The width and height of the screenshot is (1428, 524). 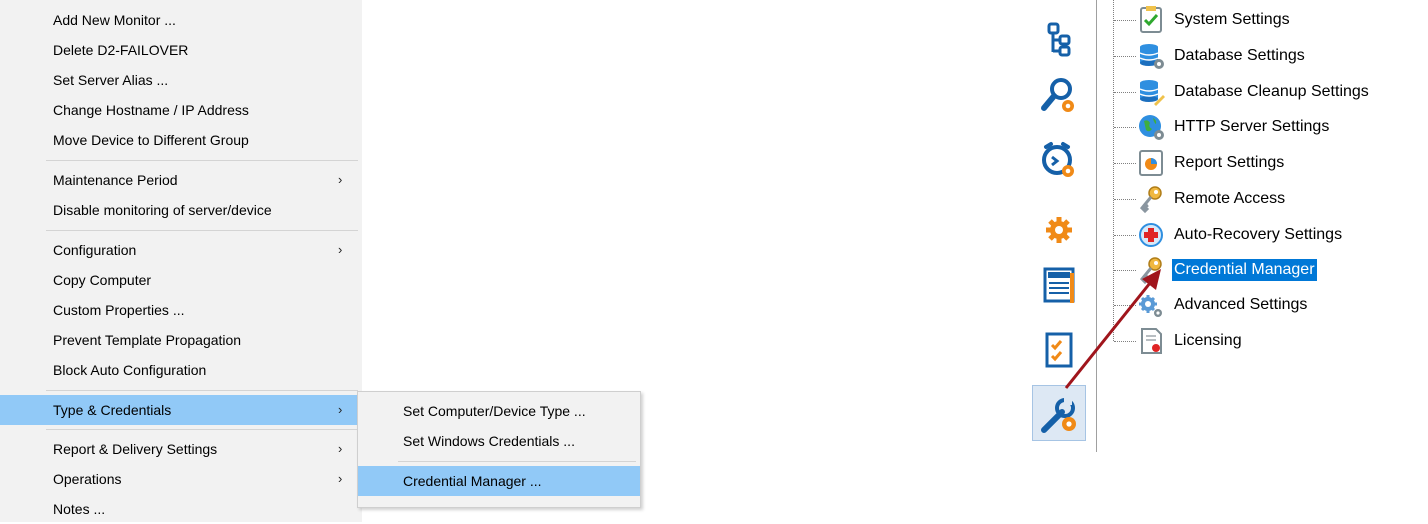 What do you see at coordinates (1151, 279) in the screenshot?
I see `annotation-arrowhead` at bounding box center [1151, 279].